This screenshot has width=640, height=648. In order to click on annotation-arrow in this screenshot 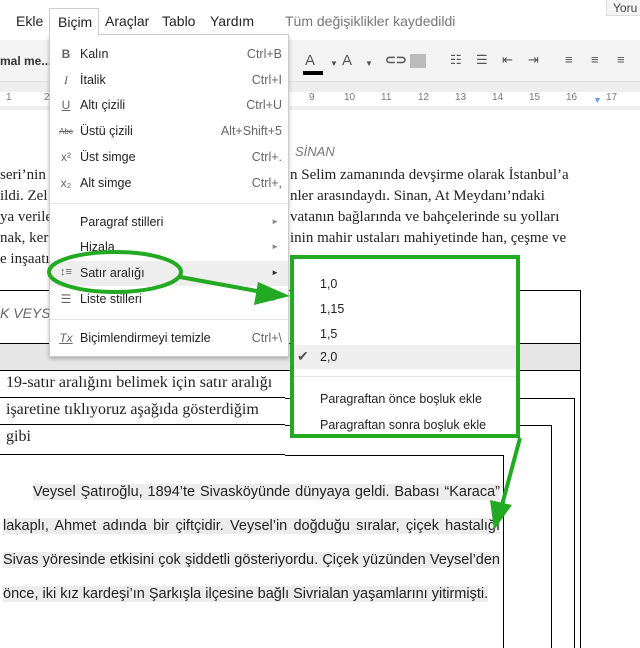, I will do `click(511, 471)`.